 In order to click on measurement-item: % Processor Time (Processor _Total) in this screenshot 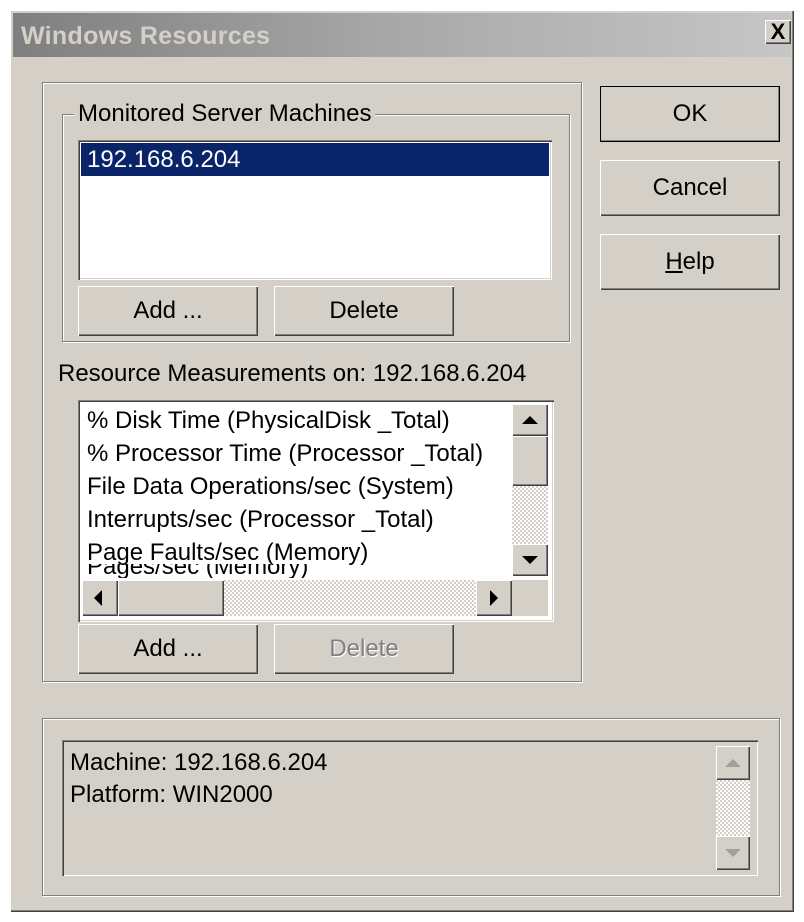, I will do `click(297, 453)`.